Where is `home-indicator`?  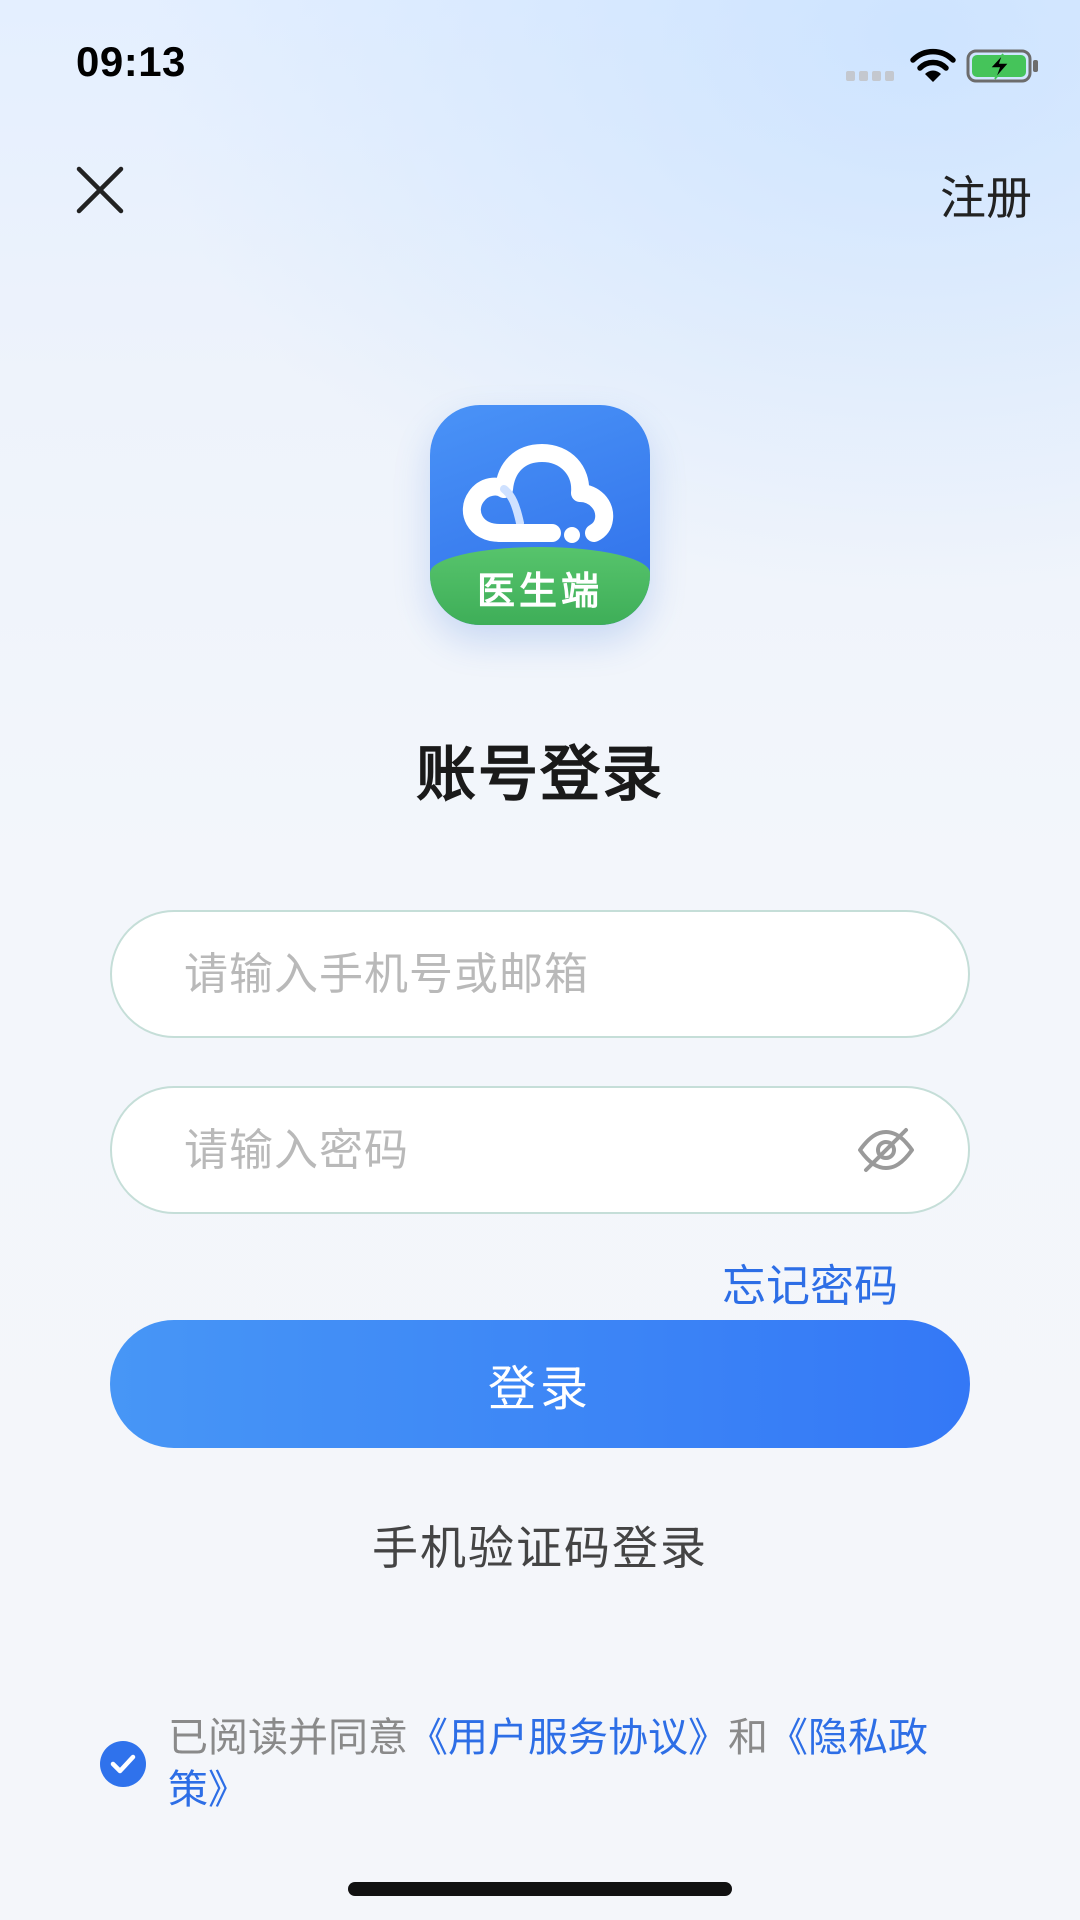 home-indicator is located at coordinates (540, 1889).